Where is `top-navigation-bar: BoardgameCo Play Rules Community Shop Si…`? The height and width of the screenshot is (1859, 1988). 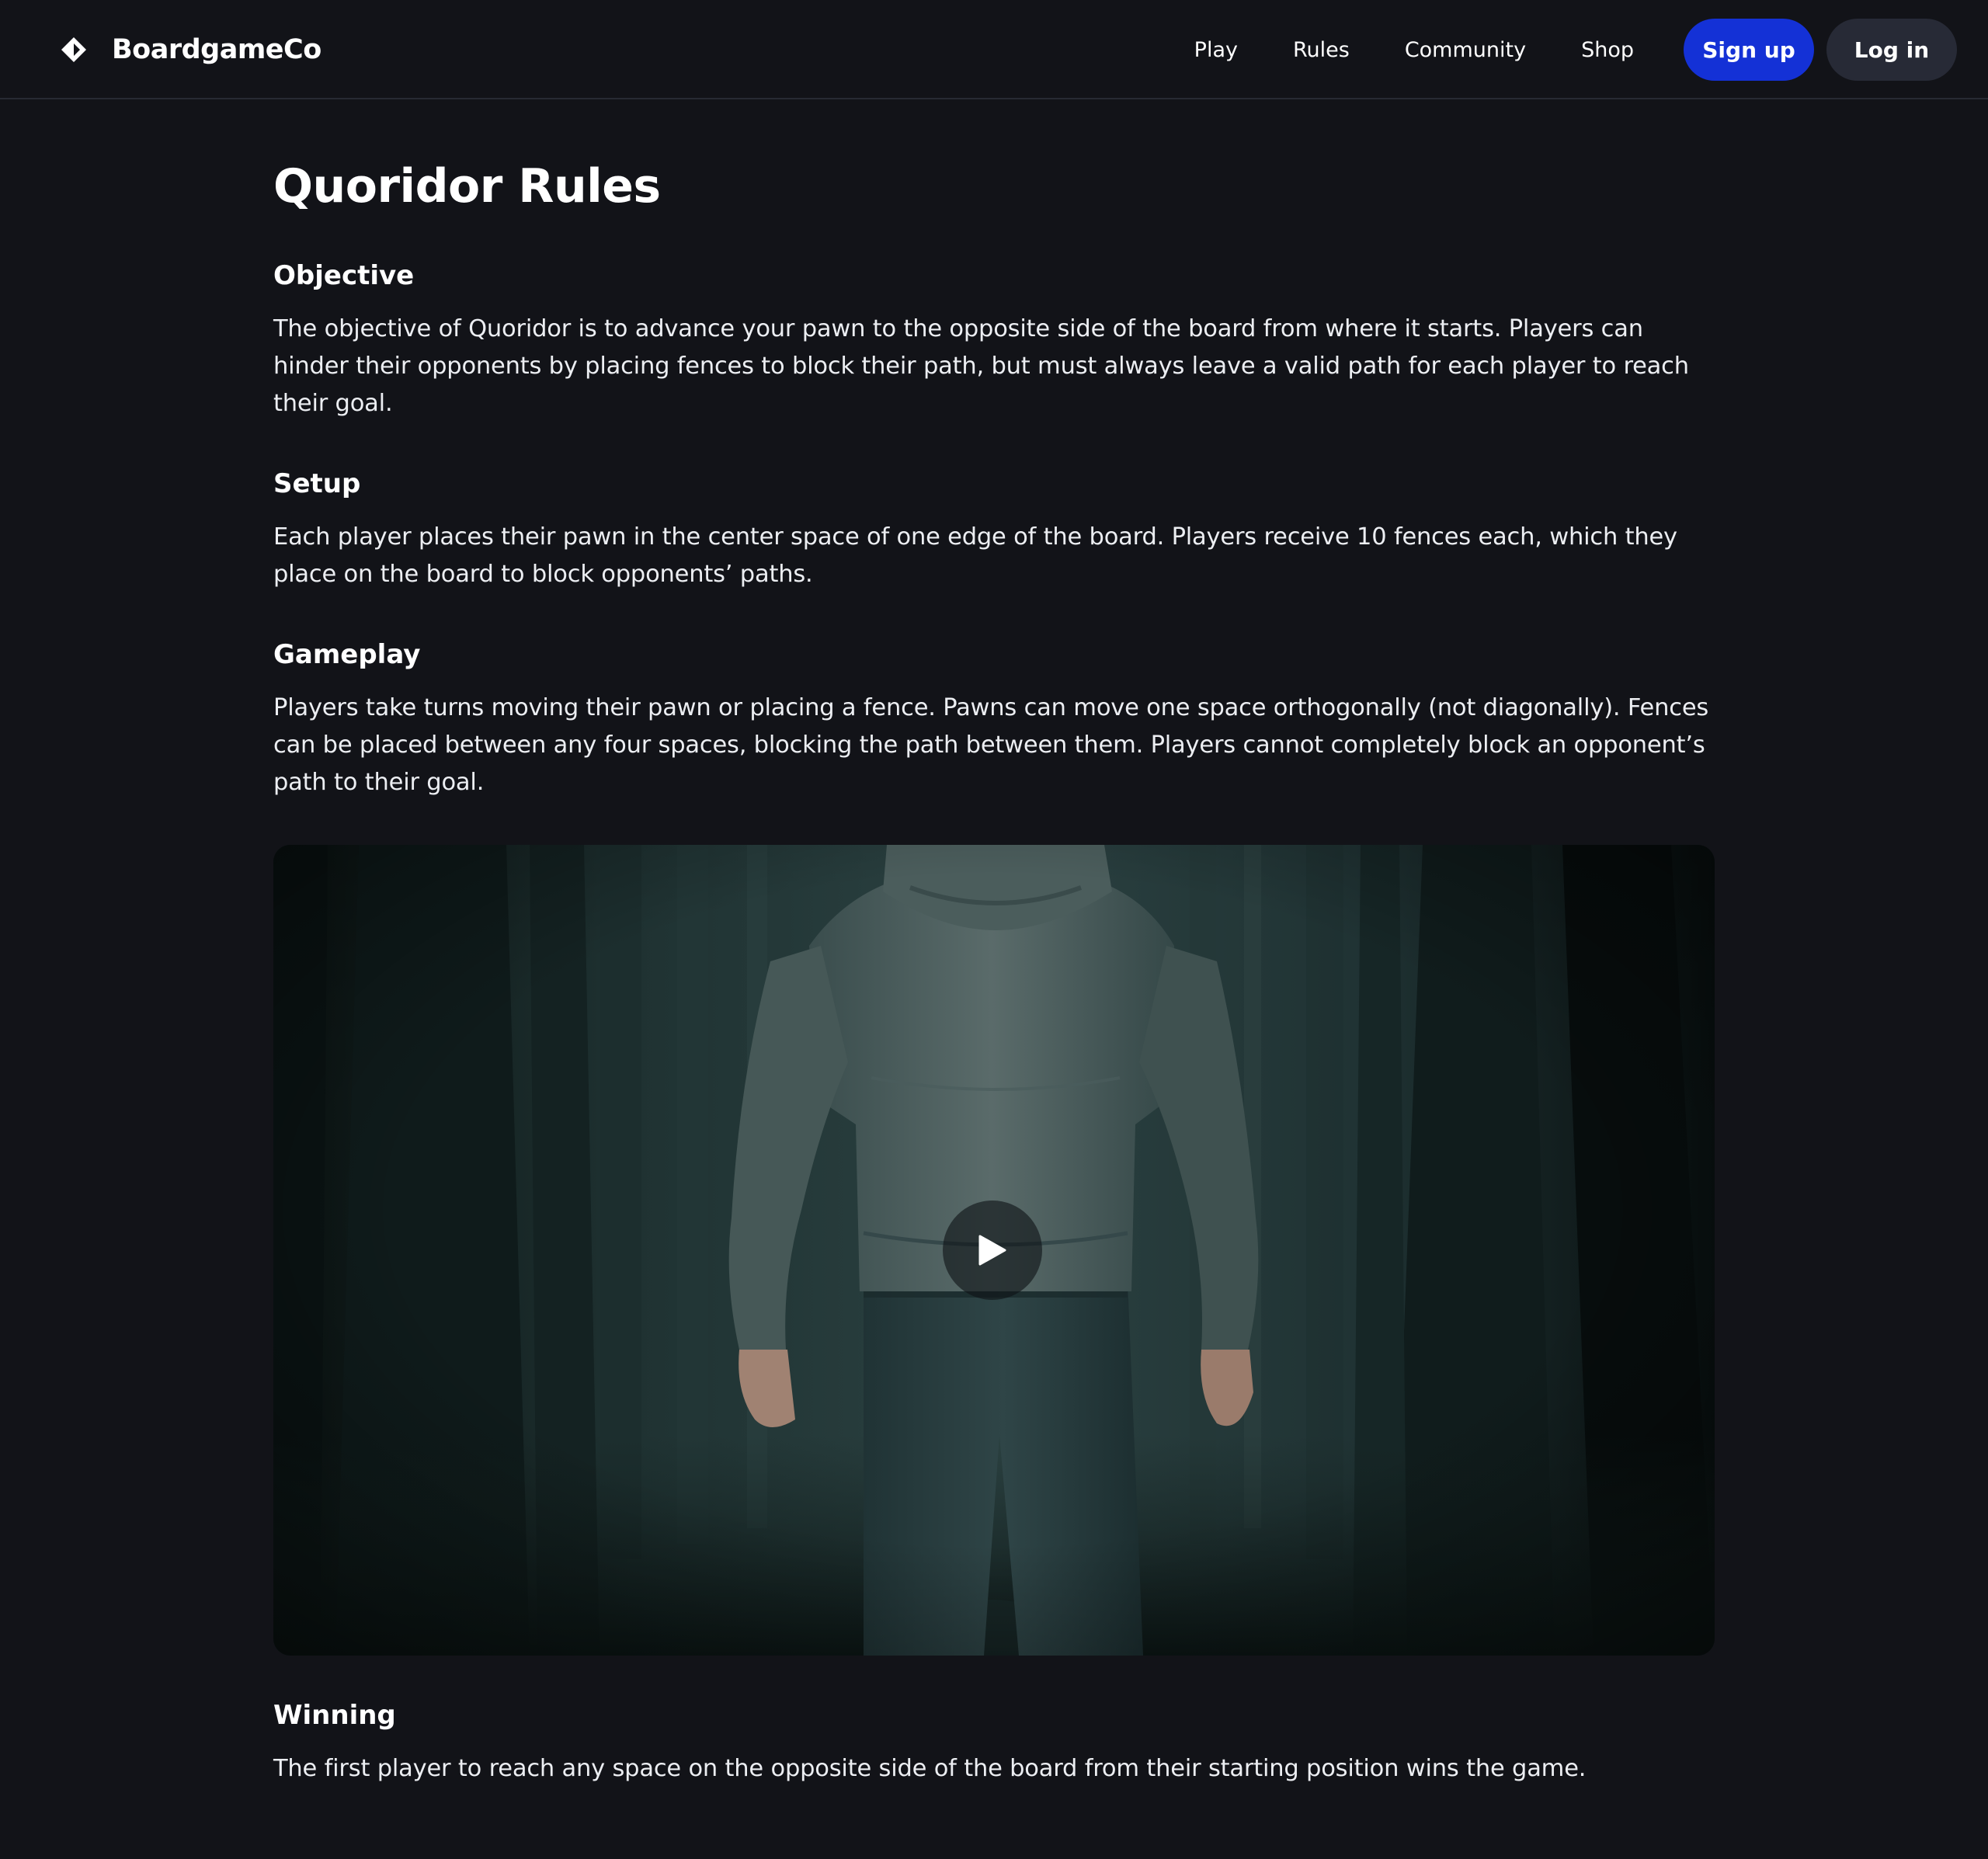 top-navigation-bar: BoardgameCo Play Rules Community Shop Si… is located at coordinates (994, 50).